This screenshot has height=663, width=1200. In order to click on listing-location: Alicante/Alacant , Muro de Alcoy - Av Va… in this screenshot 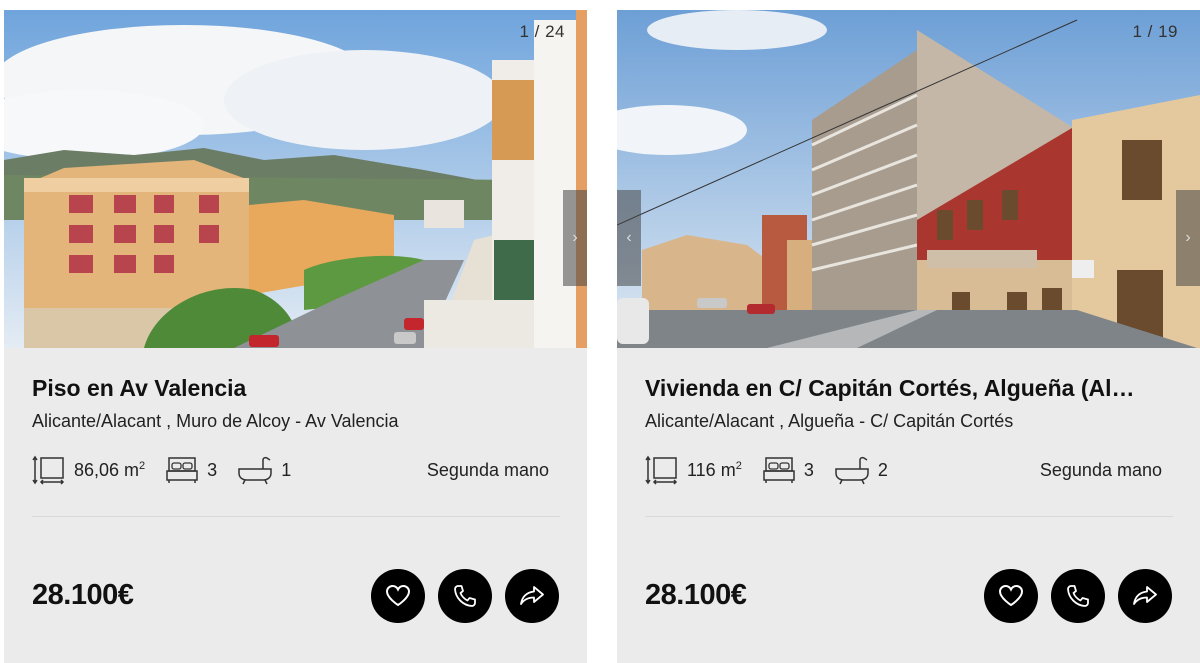, I will do `click(215, 421)`.